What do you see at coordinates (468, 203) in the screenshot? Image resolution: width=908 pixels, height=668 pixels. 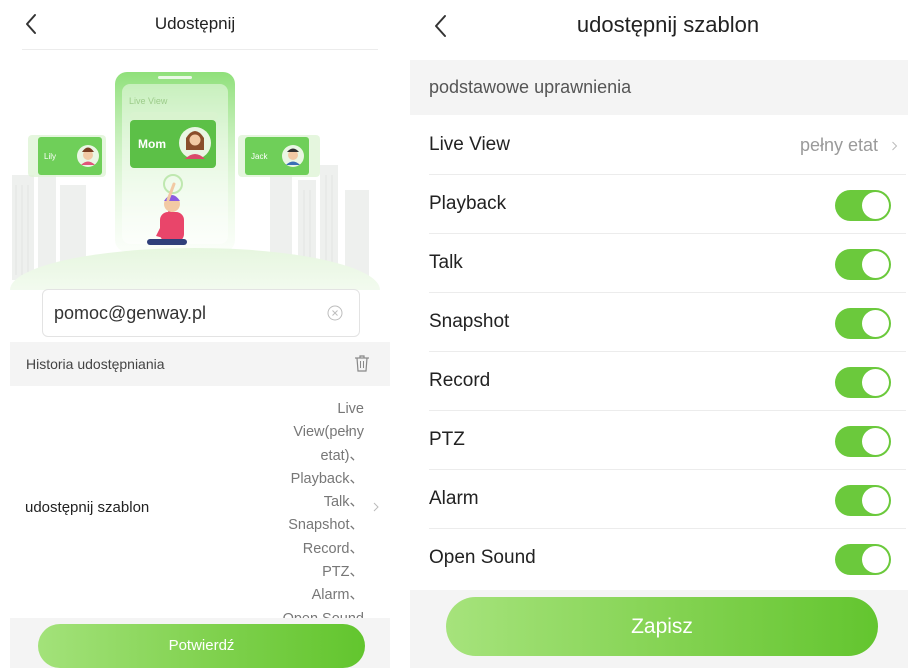 I see `permission-label: Playback` at bounding box center [468, 203].